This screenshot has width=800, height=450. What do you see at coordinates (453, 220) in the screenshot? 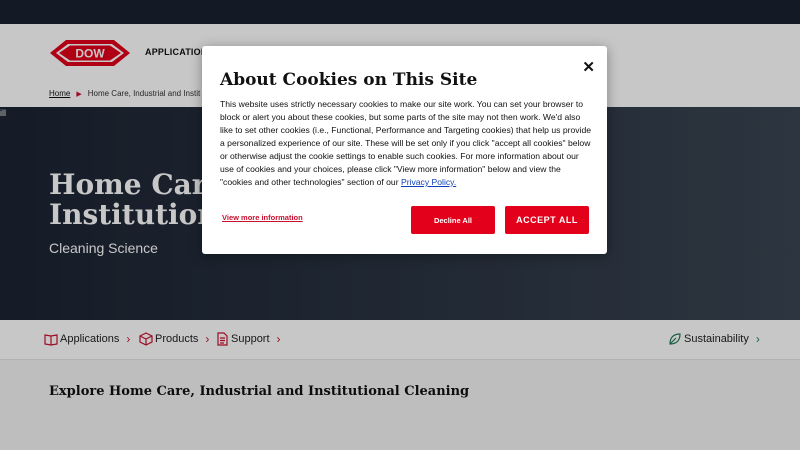
I see `decline-all-button: Decline All` at bounding box center [453, 220].